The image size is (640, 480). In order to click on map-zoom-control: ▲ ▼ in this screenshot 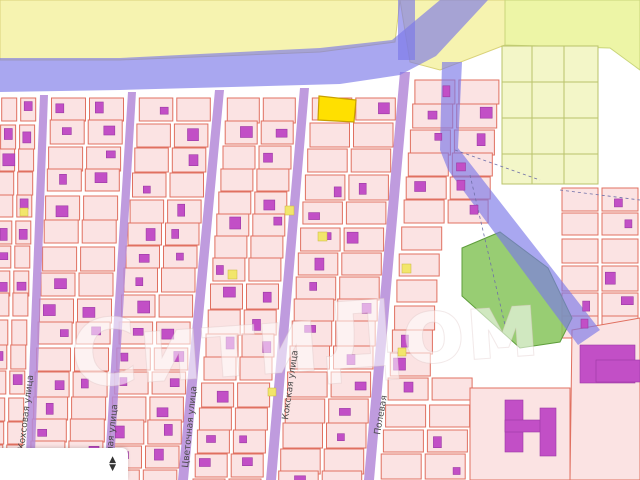, I will do `click(64, 464)`.